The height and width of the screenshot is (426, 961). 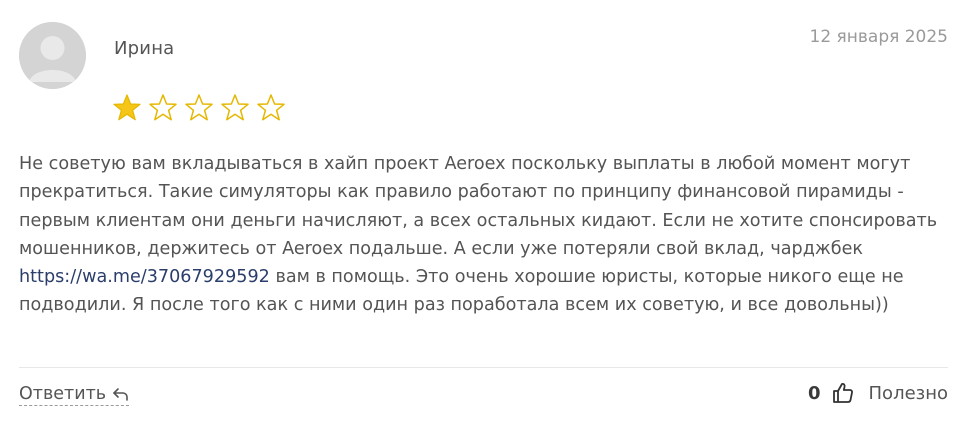 What do you see at coordinates (144, 277) in the screenshot?
I see `review-link: https://wa.me/37067929592` at bounding box center [144, 277].